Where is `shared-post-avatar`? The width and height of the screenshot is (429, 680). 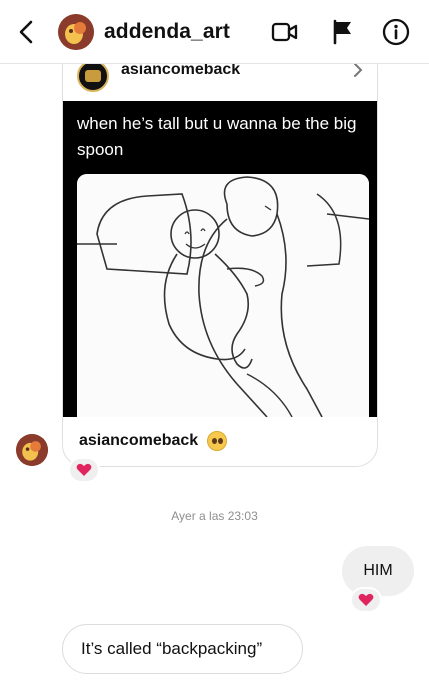
shared-post-avatar is located at coordinates (93, 76).